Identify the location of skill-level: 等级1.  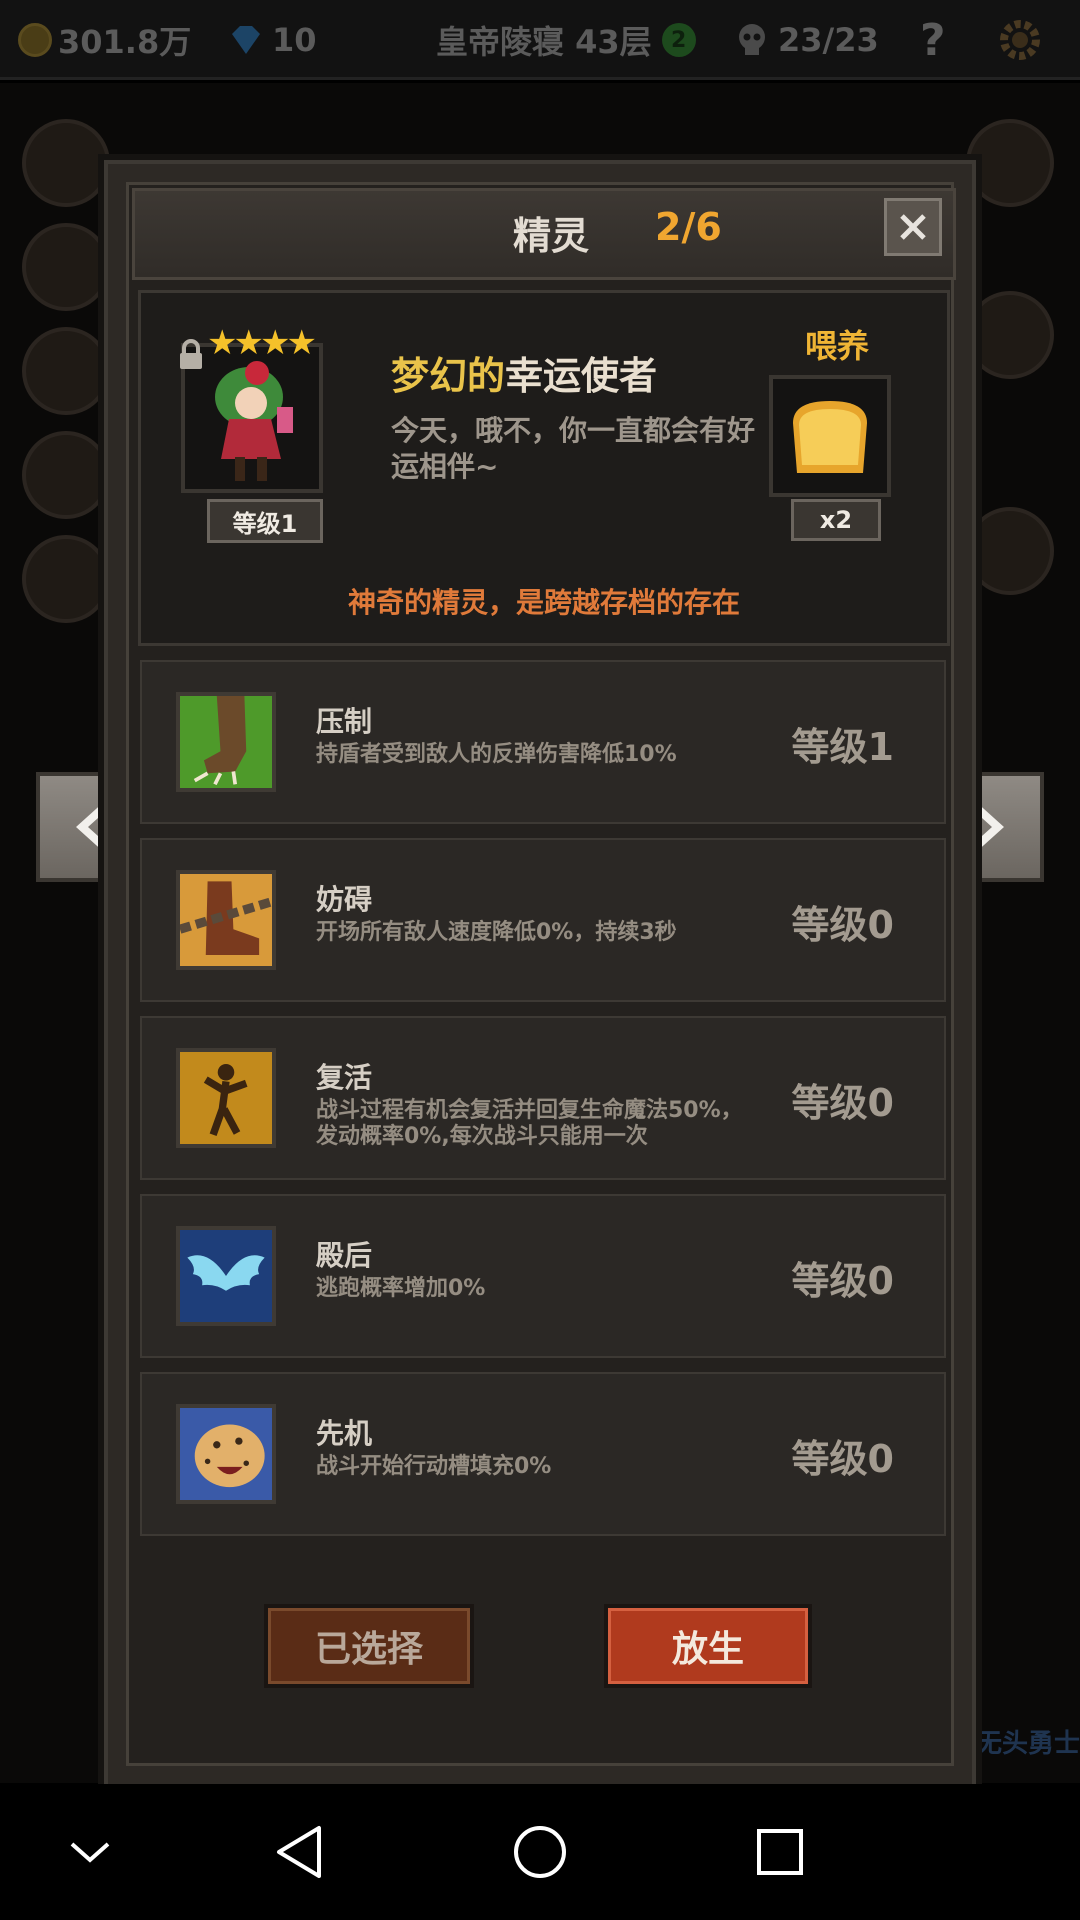
(842, 747).